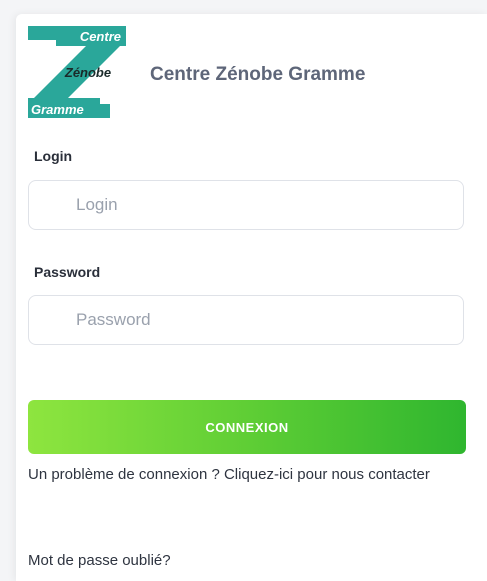  Describe the element at coordinates (53, 156) in the screenshot. I see `login-label: Login` at that location.